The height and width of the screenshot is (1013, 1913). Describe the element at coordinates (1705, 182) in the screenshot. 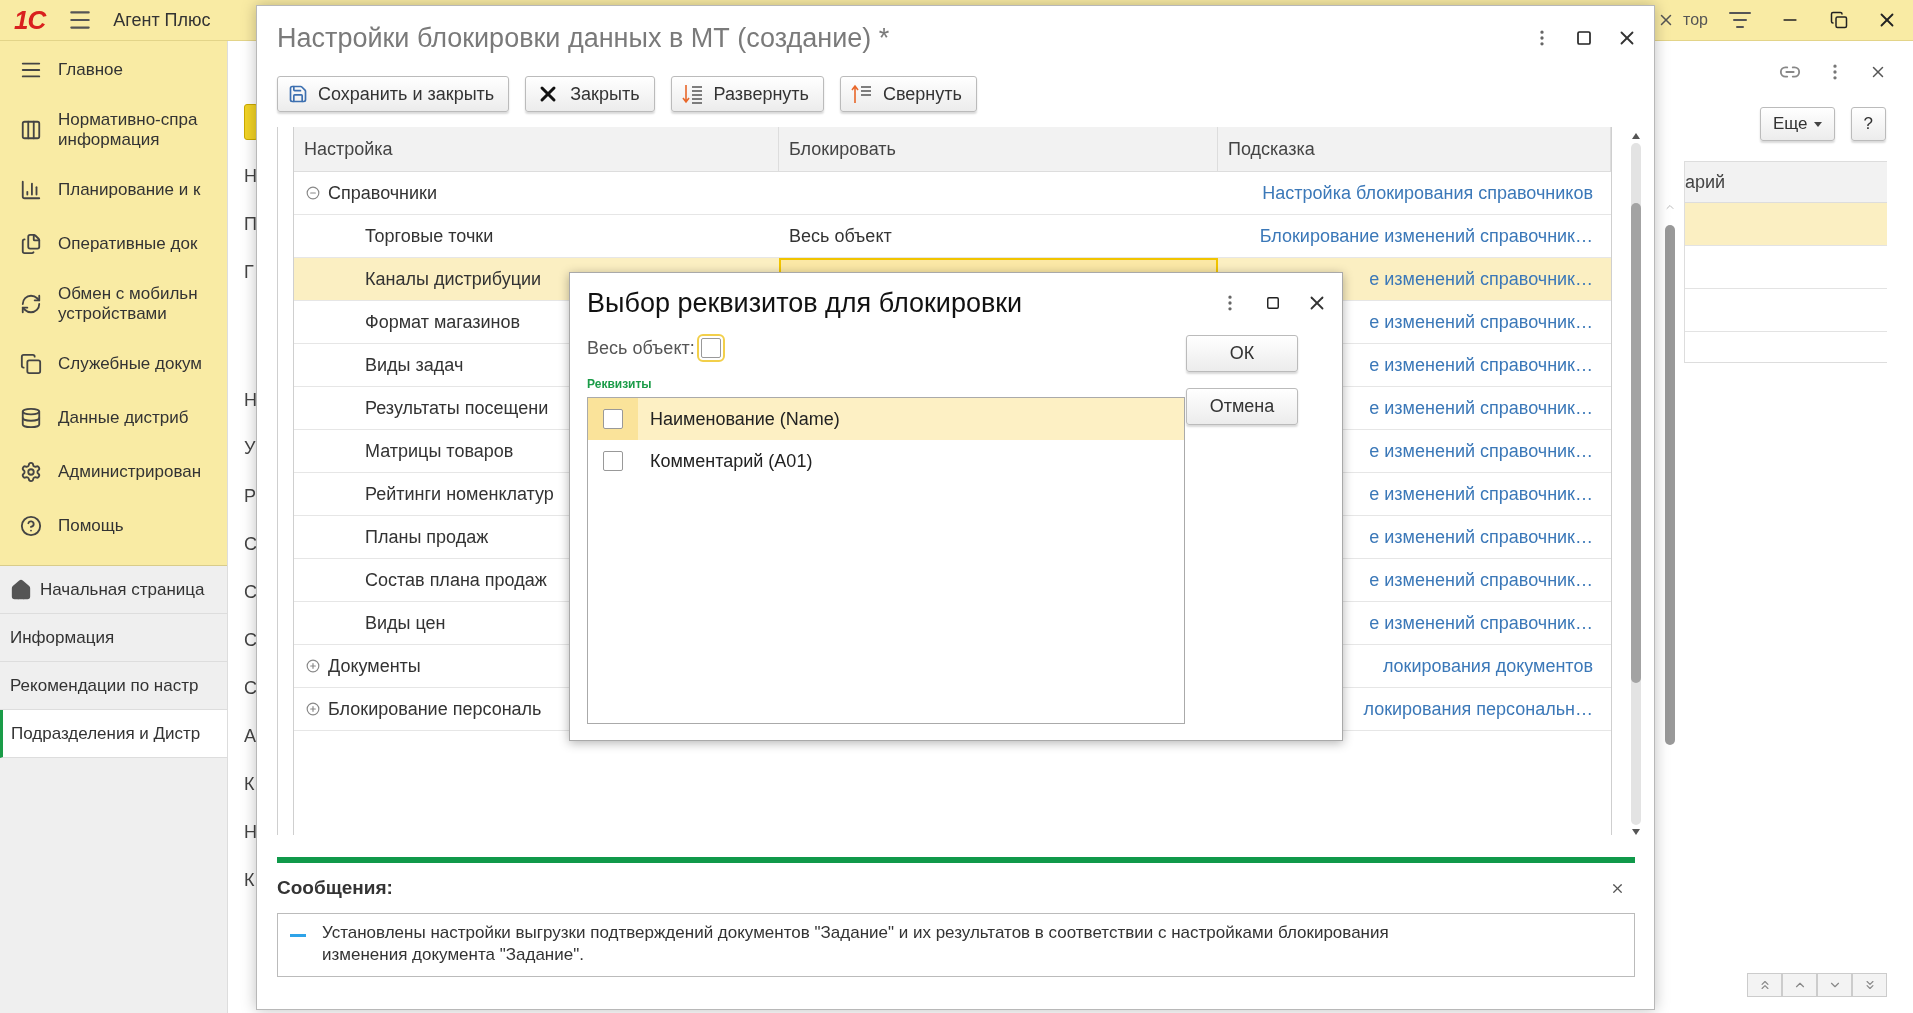

I see `column-header: арий` at that location.